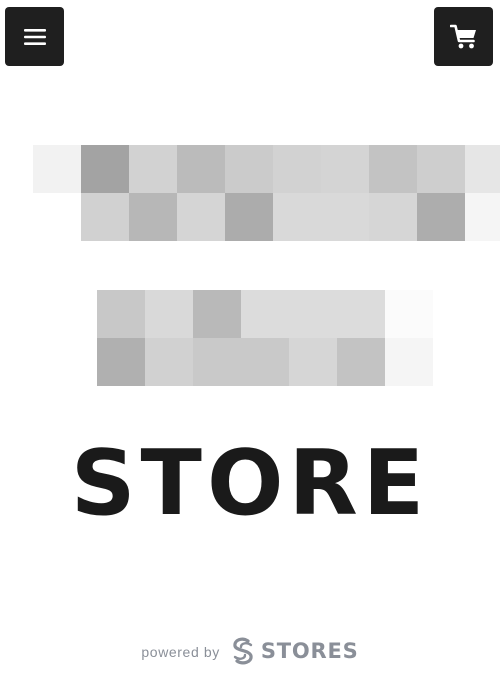 This screenshot has height=684, width=500. I want to click on stores-brand: STORES, so click(294, 651).